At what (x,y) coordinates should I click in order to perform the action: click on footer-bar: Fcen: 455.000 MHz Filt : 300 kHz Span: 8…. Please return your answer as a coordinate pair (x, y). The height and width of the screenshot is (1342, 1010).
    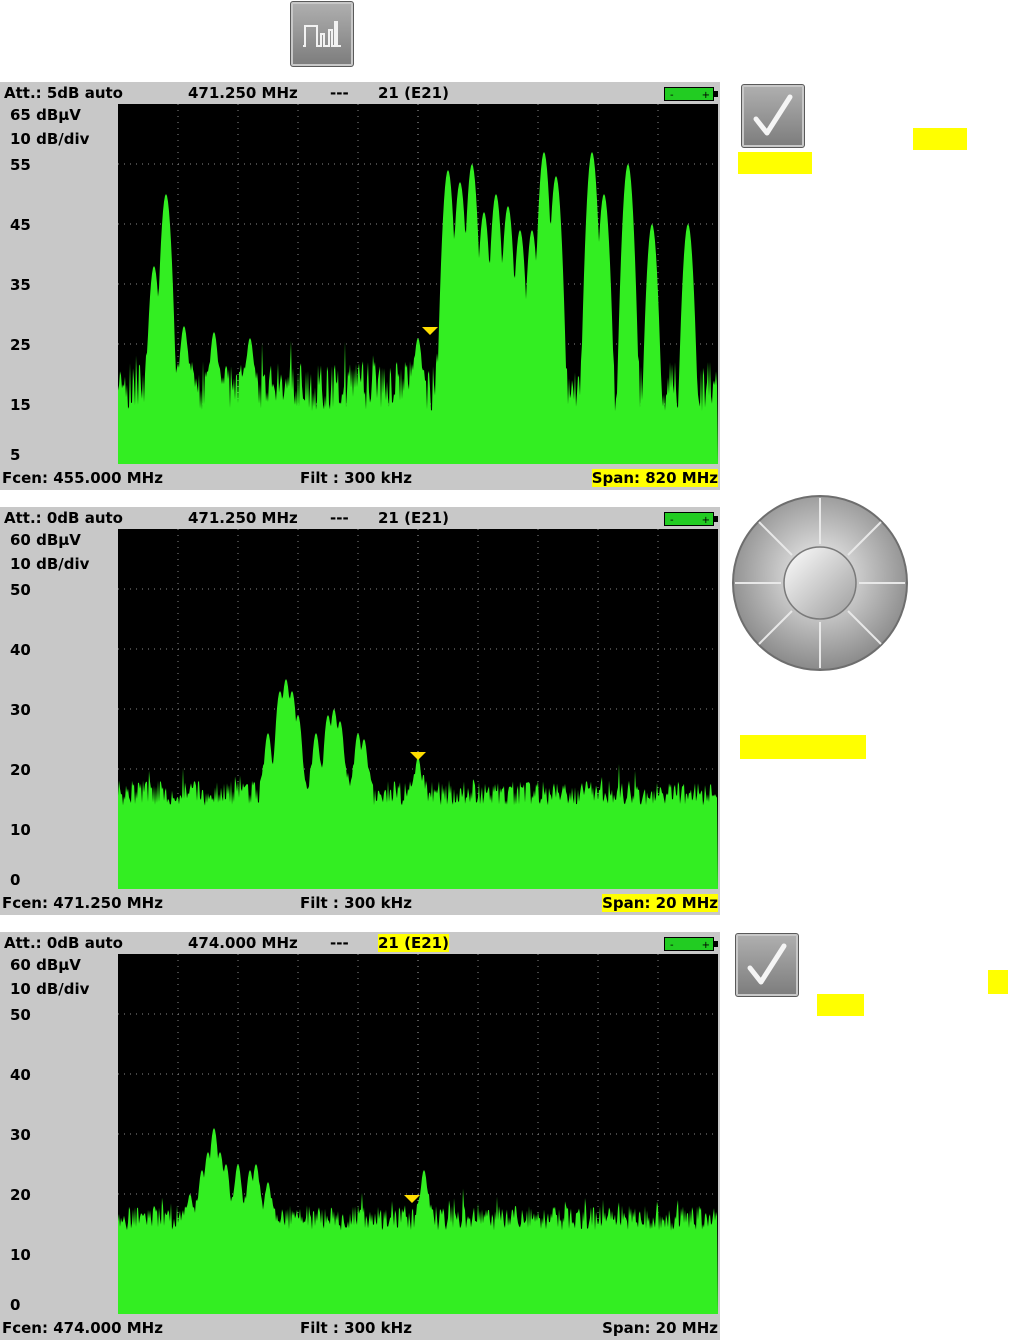
    Looking at the image, I should click on (360, 478).